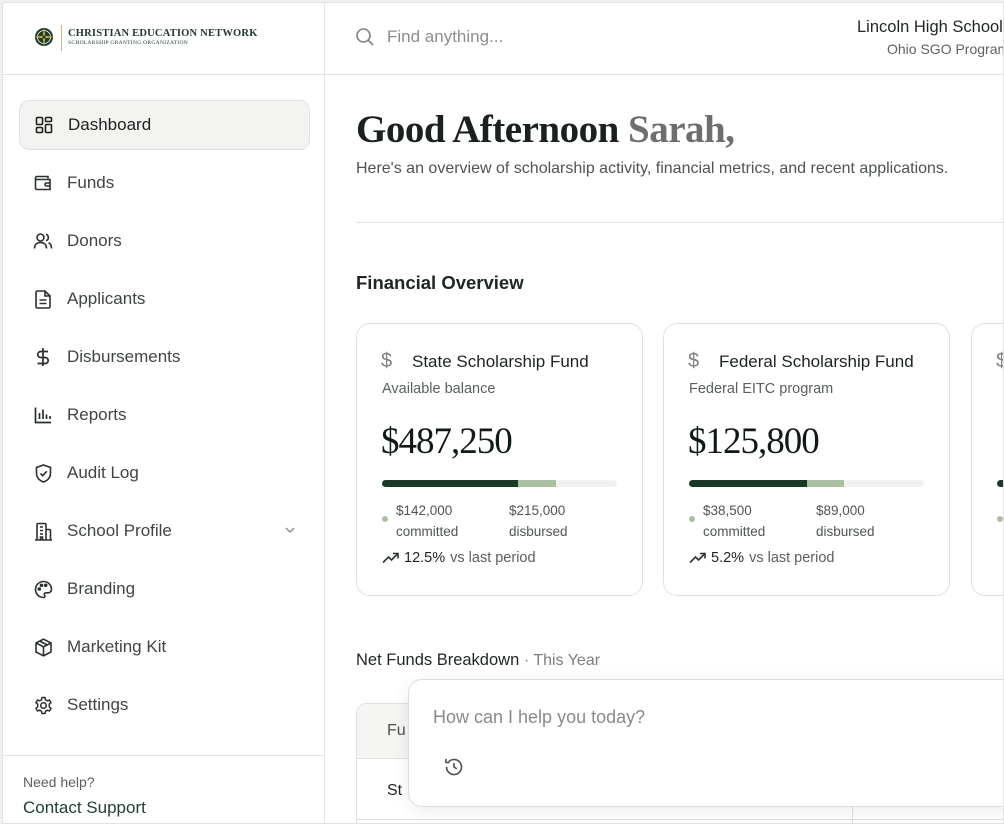 The width and height of the screenshot is (1004, 824). I want to click on committed-stat: $38,500 committed, so click(734, 521).